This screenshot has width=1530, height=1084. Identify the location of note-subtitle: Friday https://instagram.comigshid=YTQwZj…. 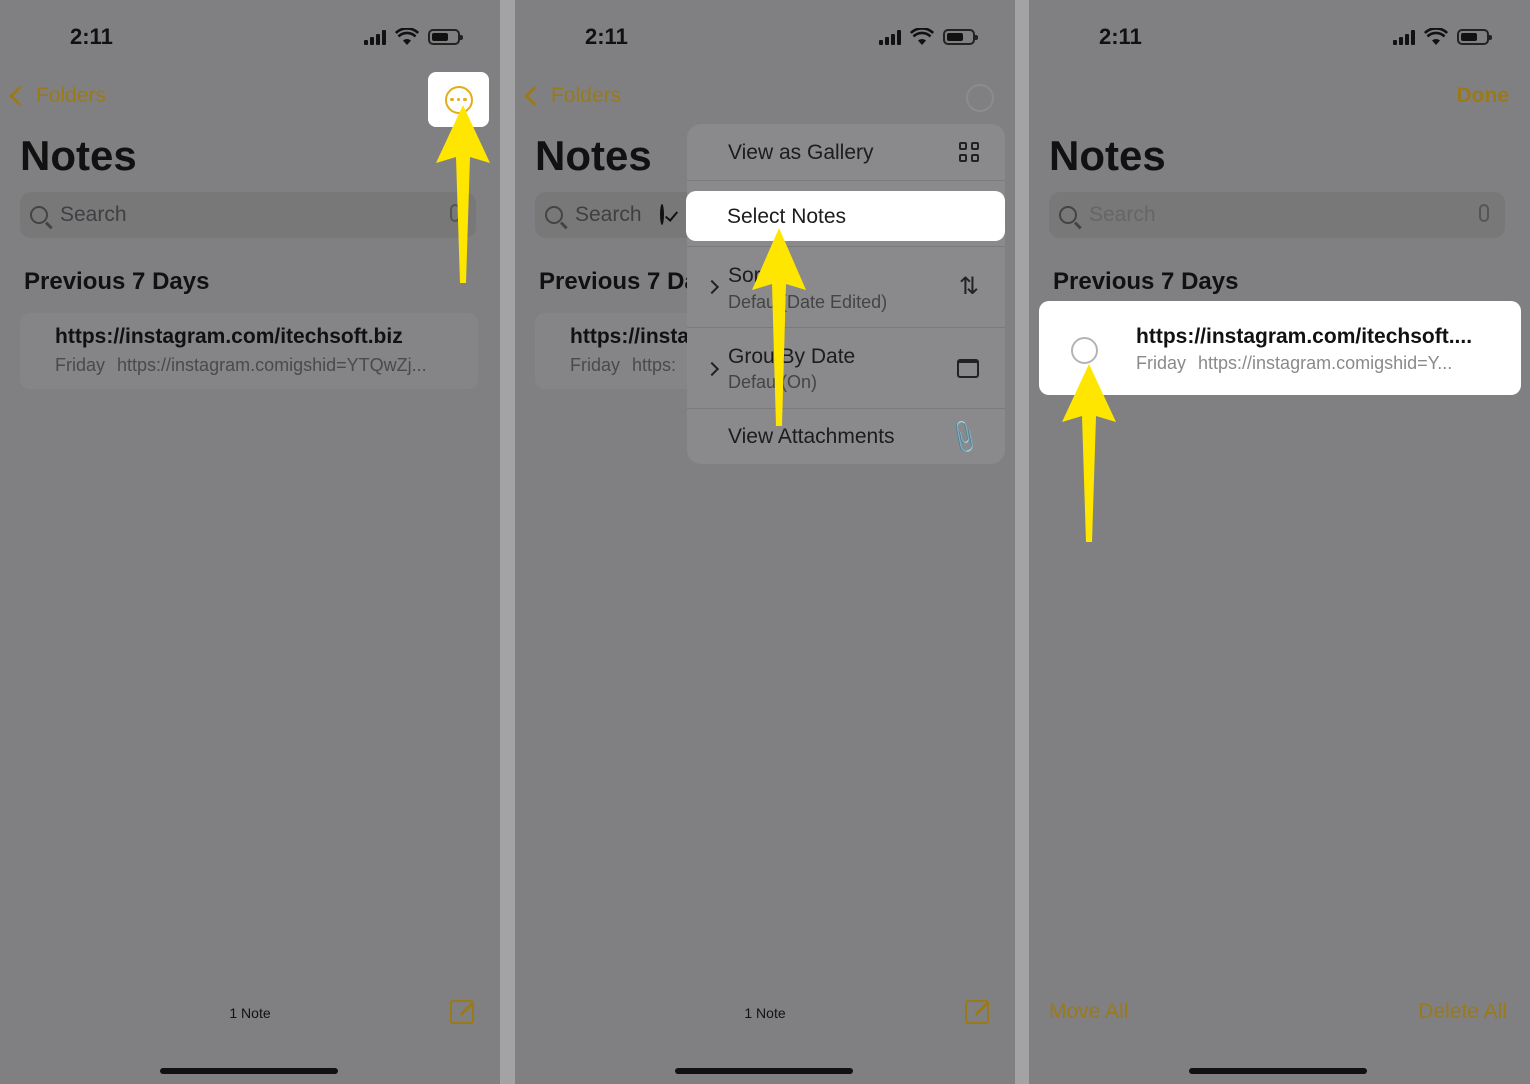
(266, 365).